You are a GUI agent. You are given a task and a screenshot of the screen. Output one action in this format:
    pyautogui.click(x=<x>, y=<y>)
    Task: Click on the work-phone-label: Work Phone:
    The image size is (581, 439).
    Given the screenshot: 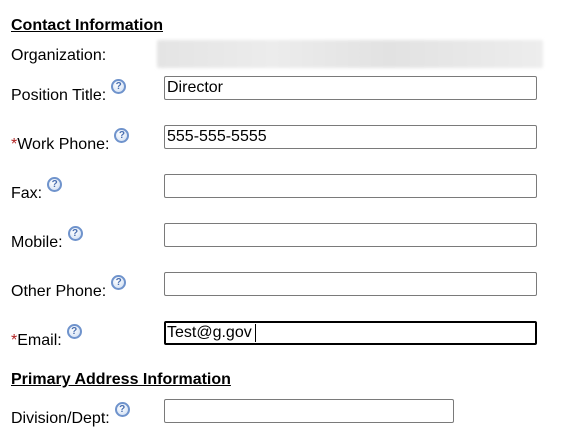 What is the action you would take?
    pyautogui.click(x=63, y=144)
    